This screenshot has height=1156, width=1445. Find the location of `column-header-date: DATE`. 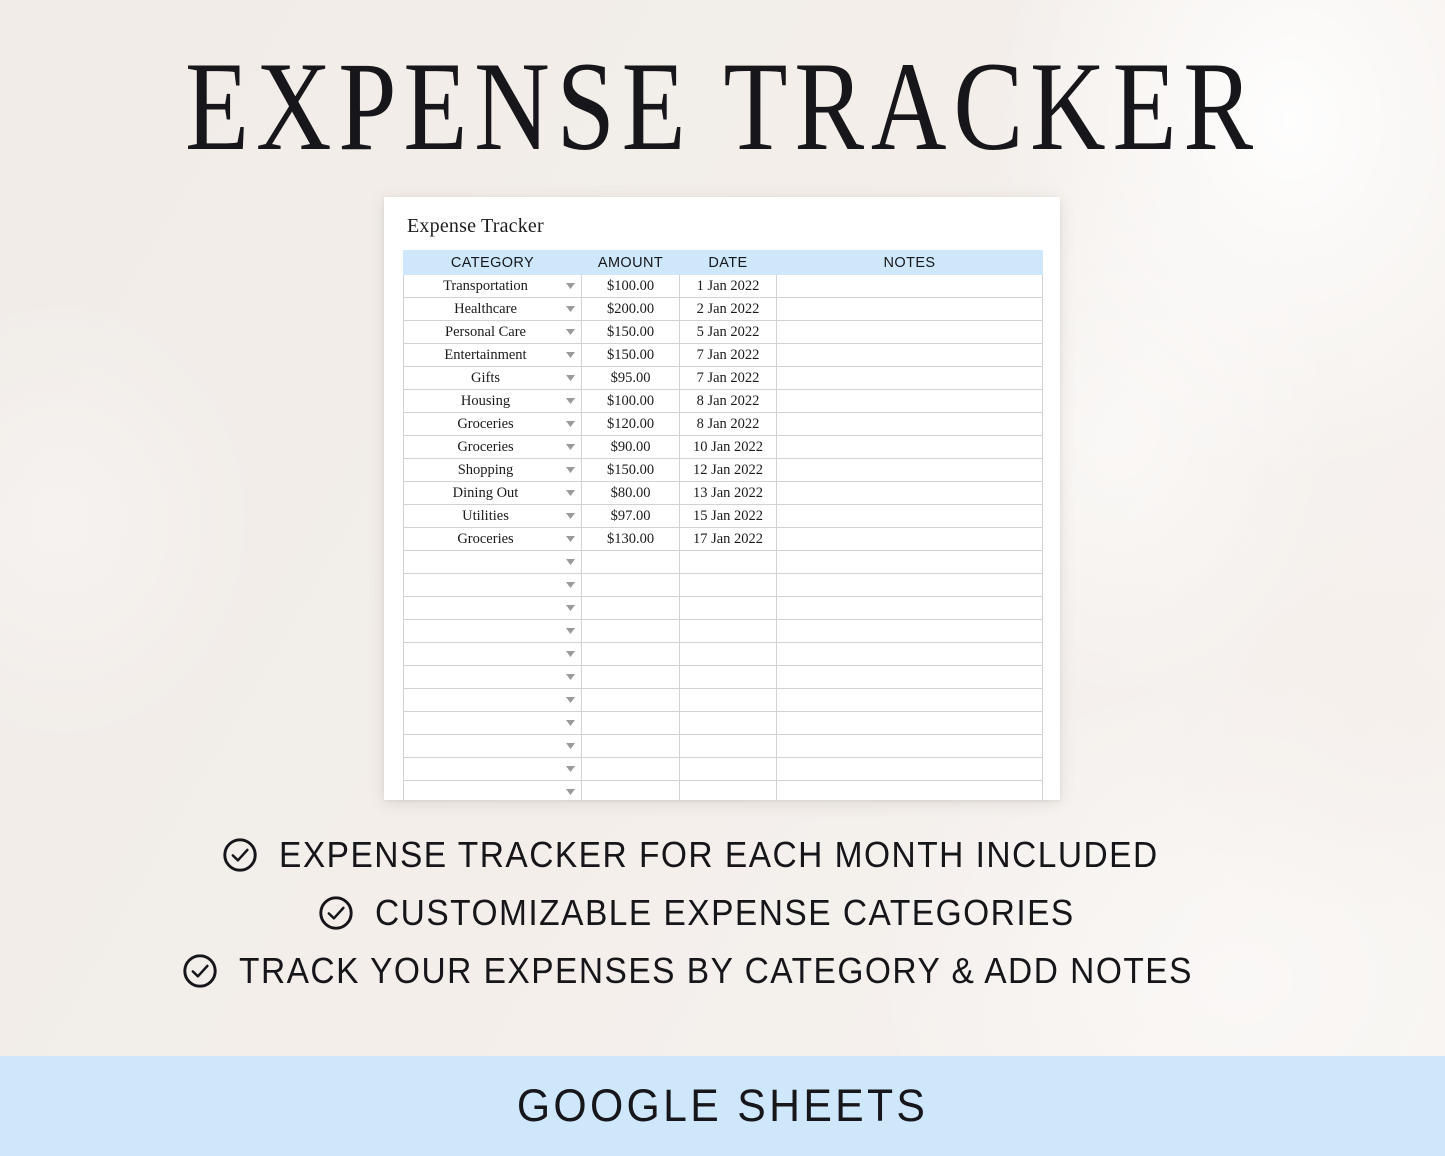

column-header-date: DATE is located at coordinates (728, 262).